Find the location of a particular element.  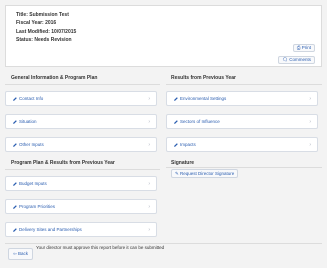

report-last-modified: Last Modified: 10/07/2015 is located at coordinates (46, 32).